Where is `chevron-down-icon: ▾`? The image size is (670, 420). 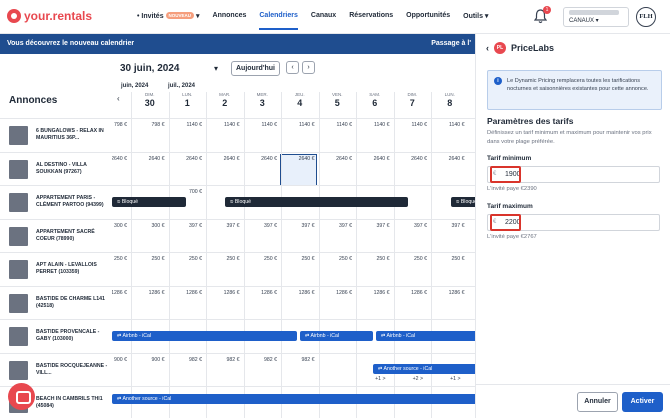 chevron-down-icon: ▾ is located at coordinates (216, 68).